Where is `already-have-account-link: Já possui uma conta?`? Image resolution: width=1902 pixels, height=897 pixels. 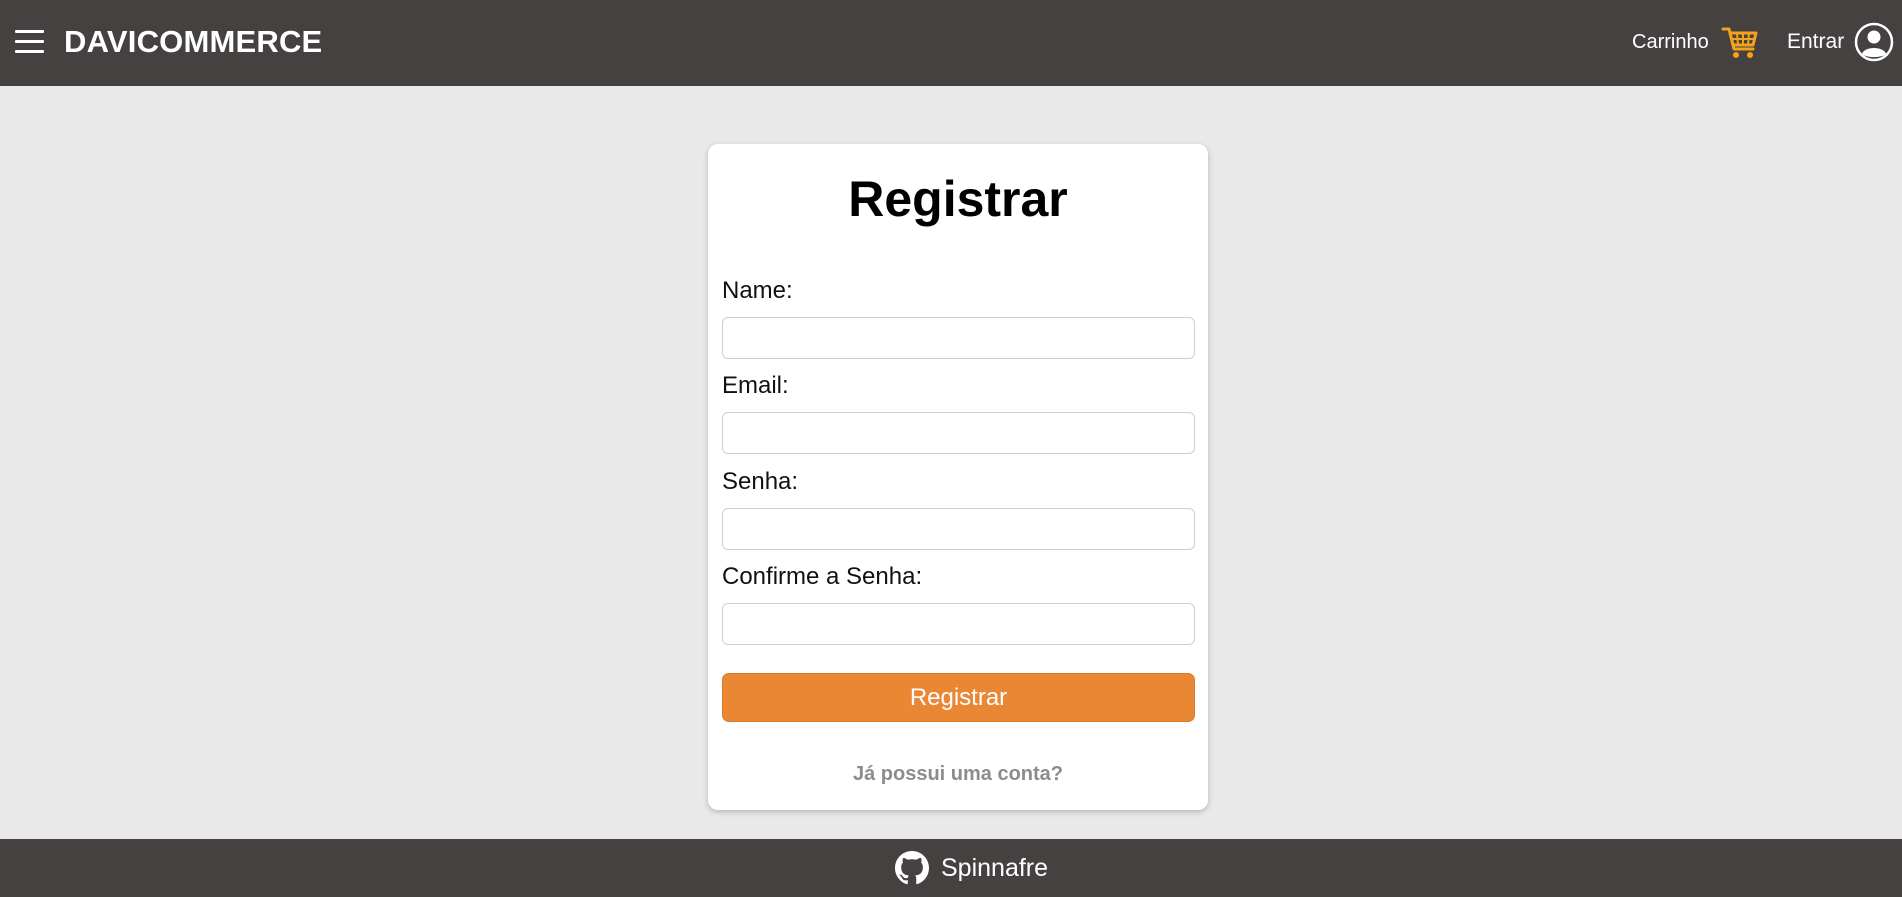
already-have-account-link: Já possui uma conta? is located at coordinates (958, 774).